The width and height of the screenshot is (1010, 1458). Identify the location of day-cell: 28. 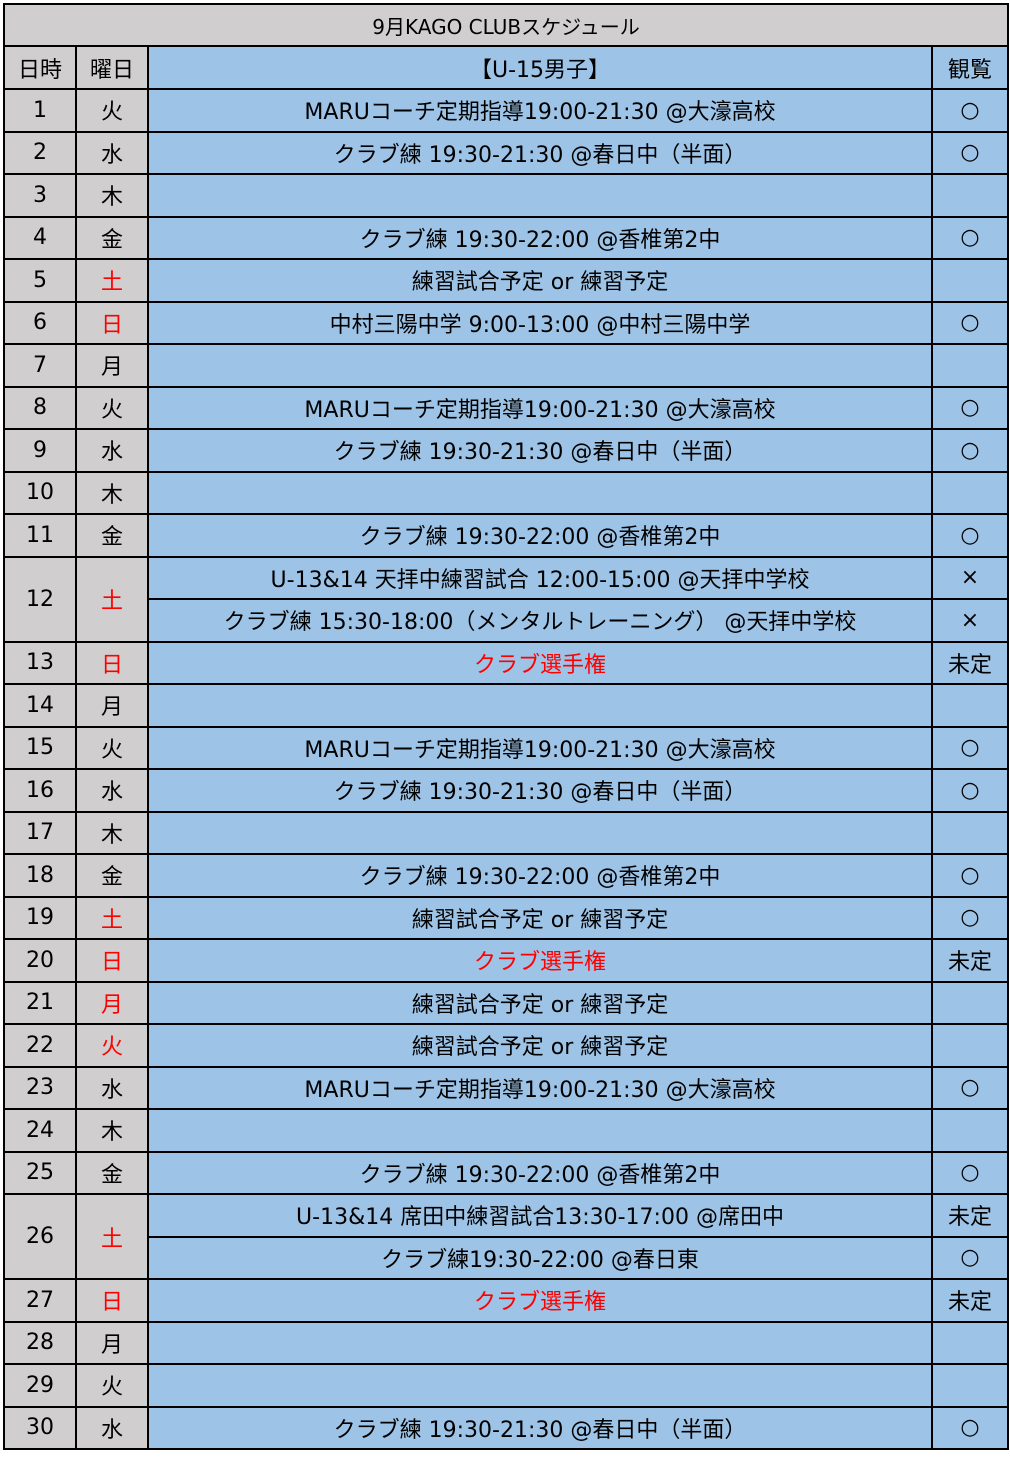
(40, 1342).